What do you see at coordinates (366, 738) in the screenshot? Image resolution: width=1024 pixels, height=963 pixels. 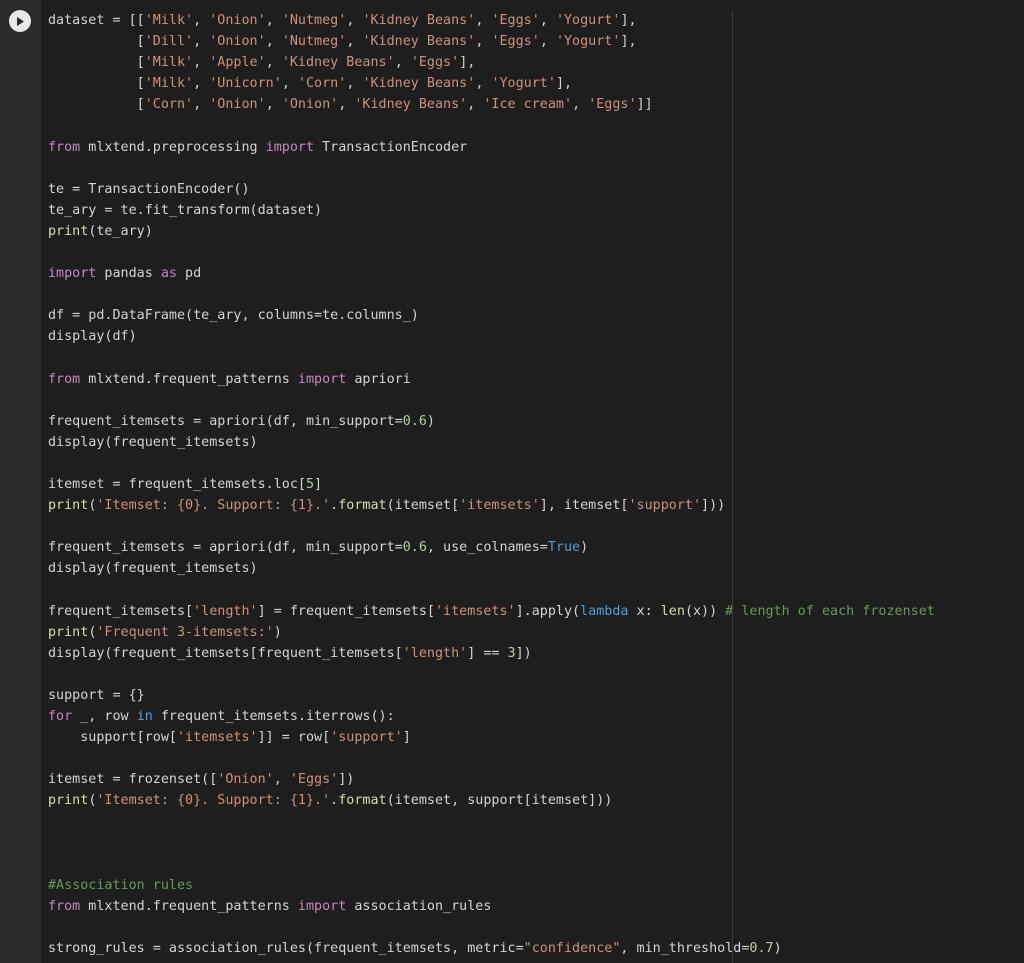 I see `code-token: 'support'` at bounding box center [366, 738].